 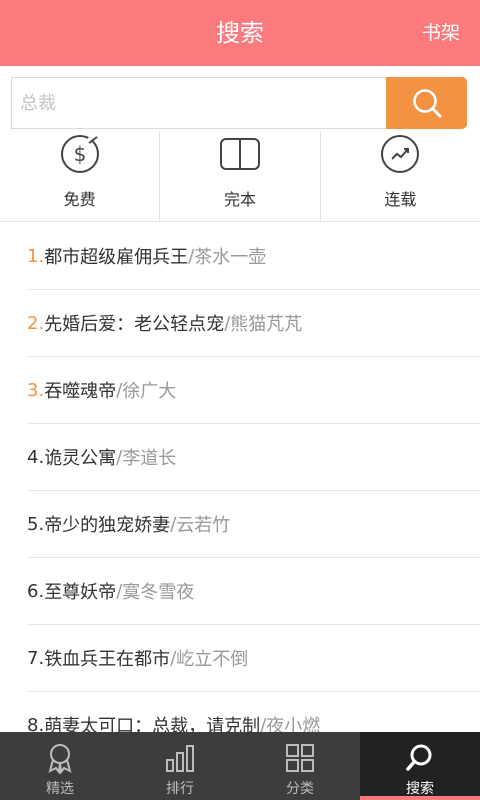 What do you see at coordinates (253, 658) in the screenshot?
I see `list-item: 7. 铁血兵王在都市 / 屹立不倒` at bounding box center [253, 658].